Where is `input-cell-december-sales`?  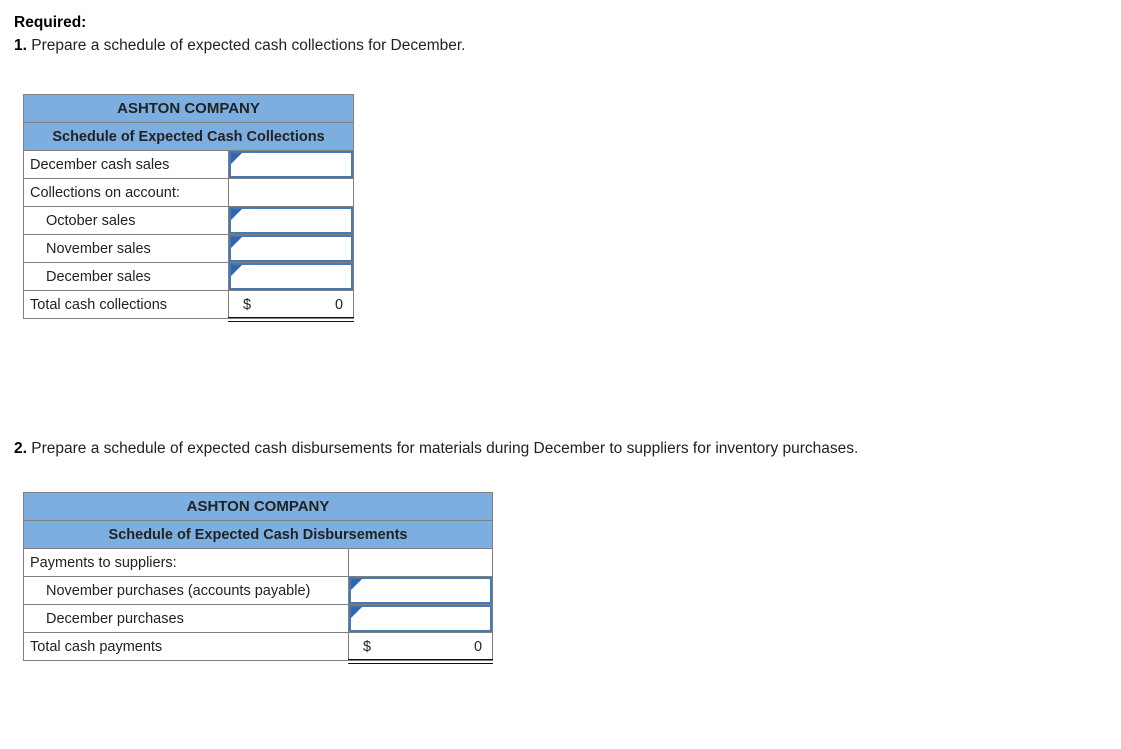
input-cell-december-sales is located at coordinates (291, 276).